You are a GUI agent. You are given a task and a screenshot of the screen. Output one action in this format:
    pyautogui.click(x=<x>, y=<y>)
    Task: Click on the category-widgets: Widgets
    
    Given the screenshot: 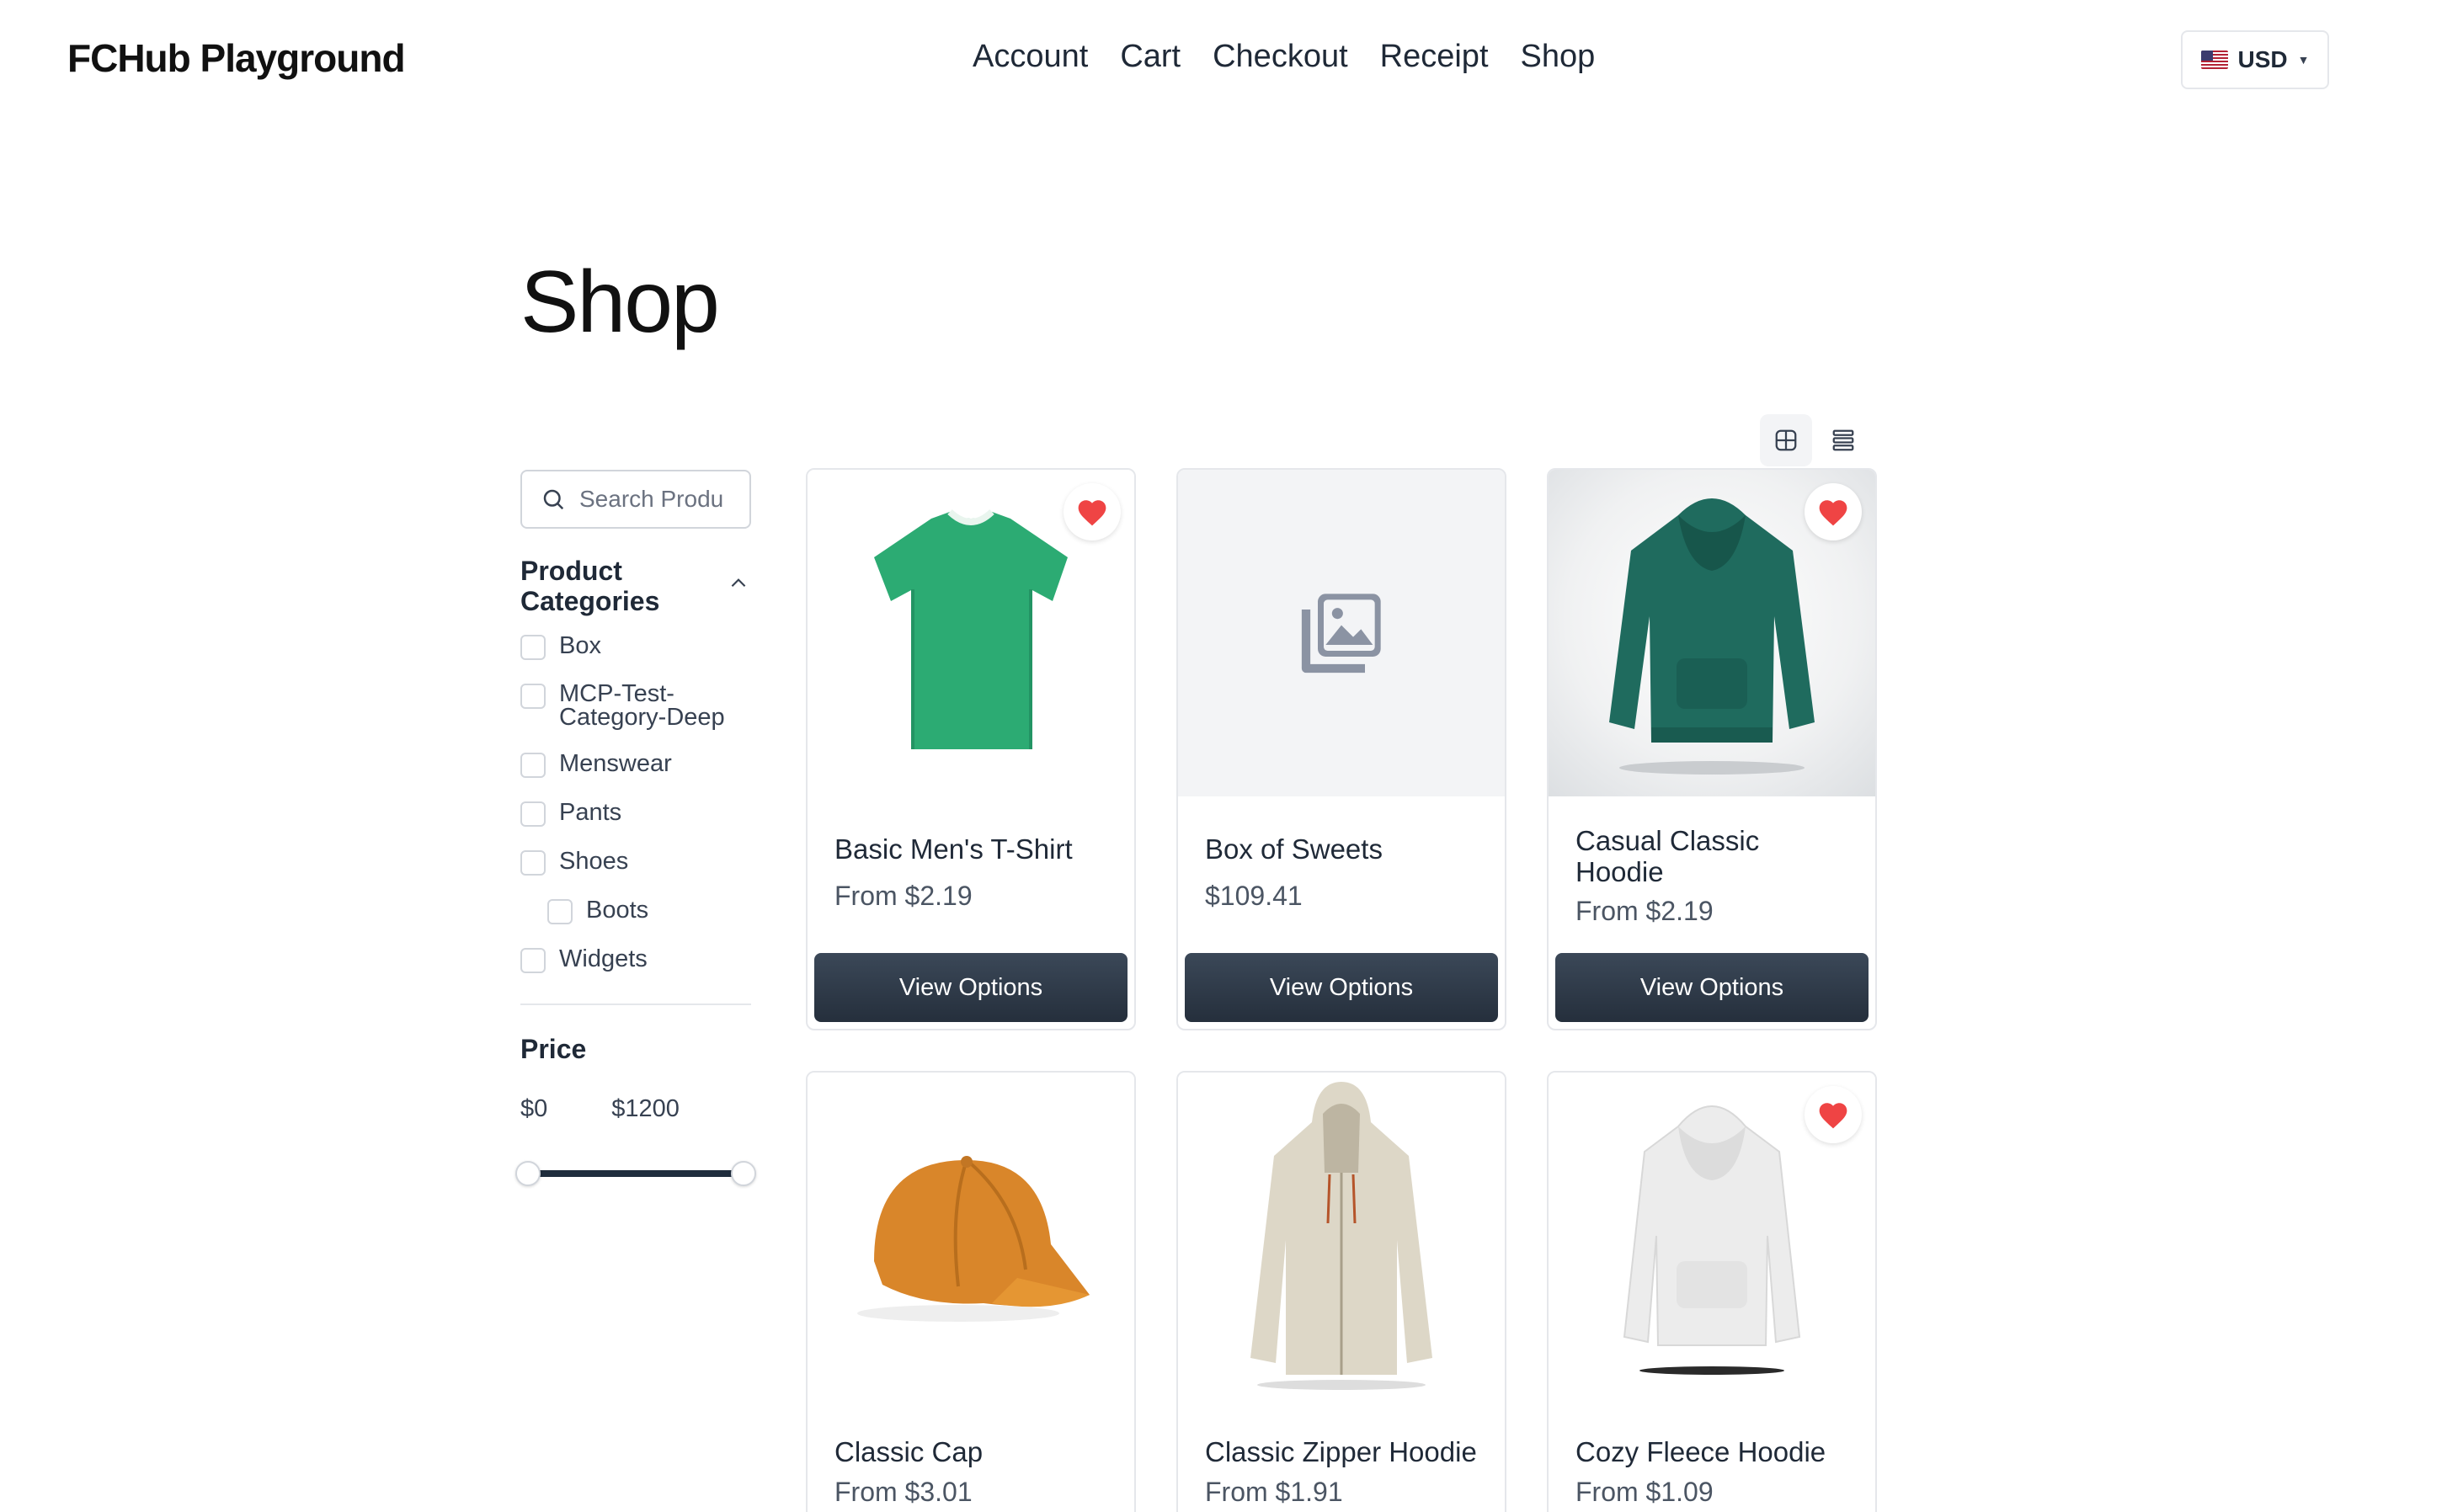 What is the action you would take?
    pyautogui.click(x=635, y=960)
    